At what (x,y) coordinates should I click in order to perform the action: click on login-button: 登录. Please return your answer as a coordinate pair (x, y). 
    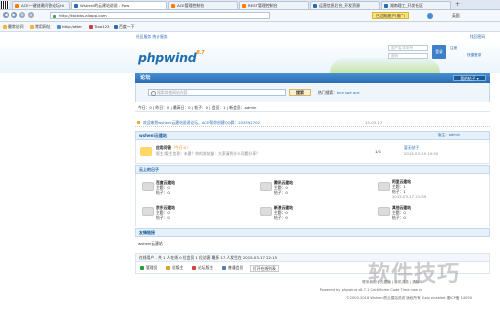
    Looking at the image, I should click on (439, 52).